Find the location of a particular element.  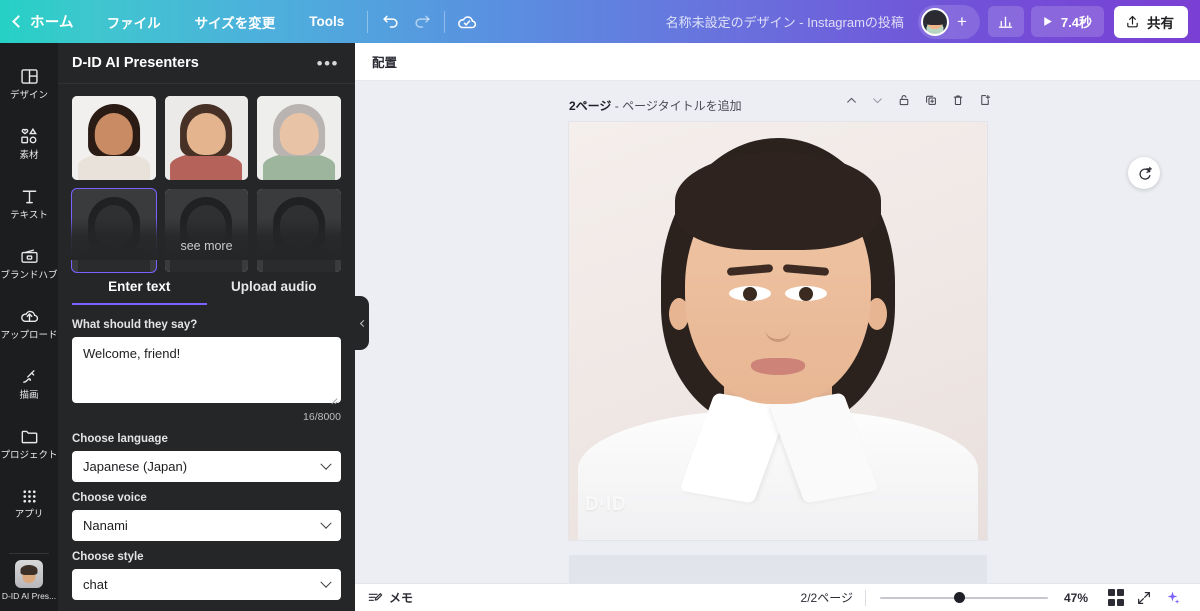

share-label: 共有 is located at coordinates (1160, 23).